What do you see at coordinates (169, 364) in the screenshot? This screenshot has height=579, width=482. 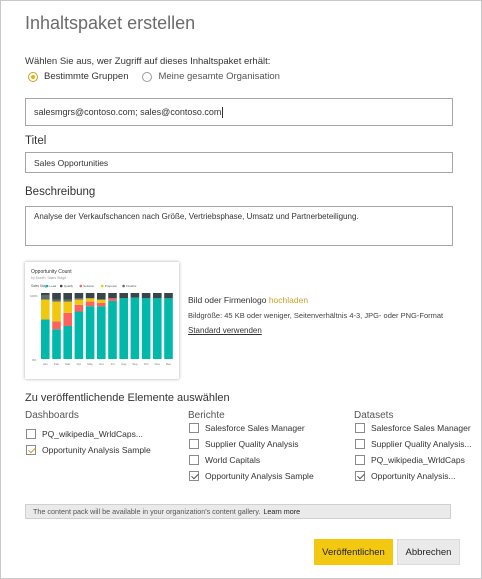 I see `thumbnail-month-label: Dec` at bounding box center [169, 364].